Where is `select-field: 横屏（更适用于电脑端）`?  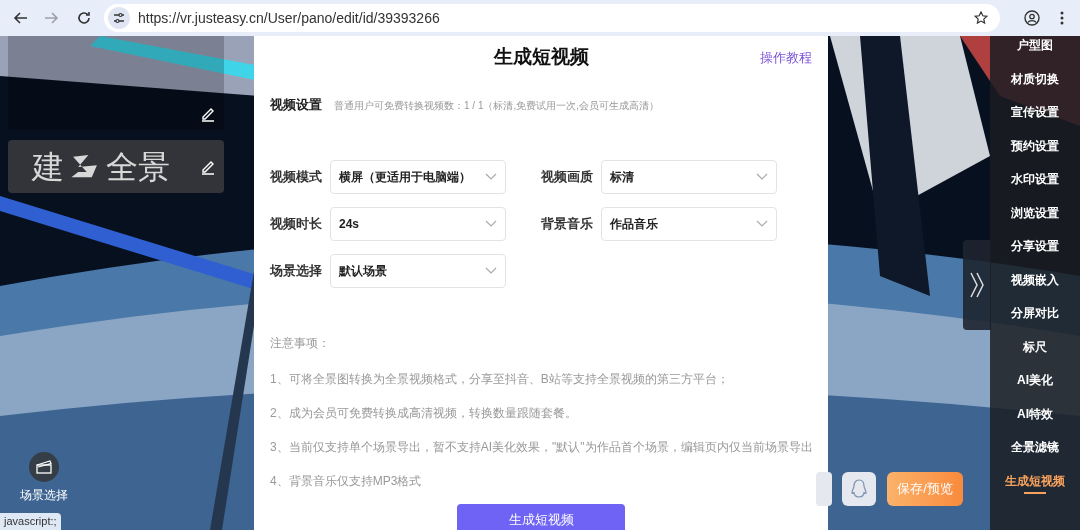 select-field: 横屏（更适用于电脑端） is located at coordinates (418, 176).